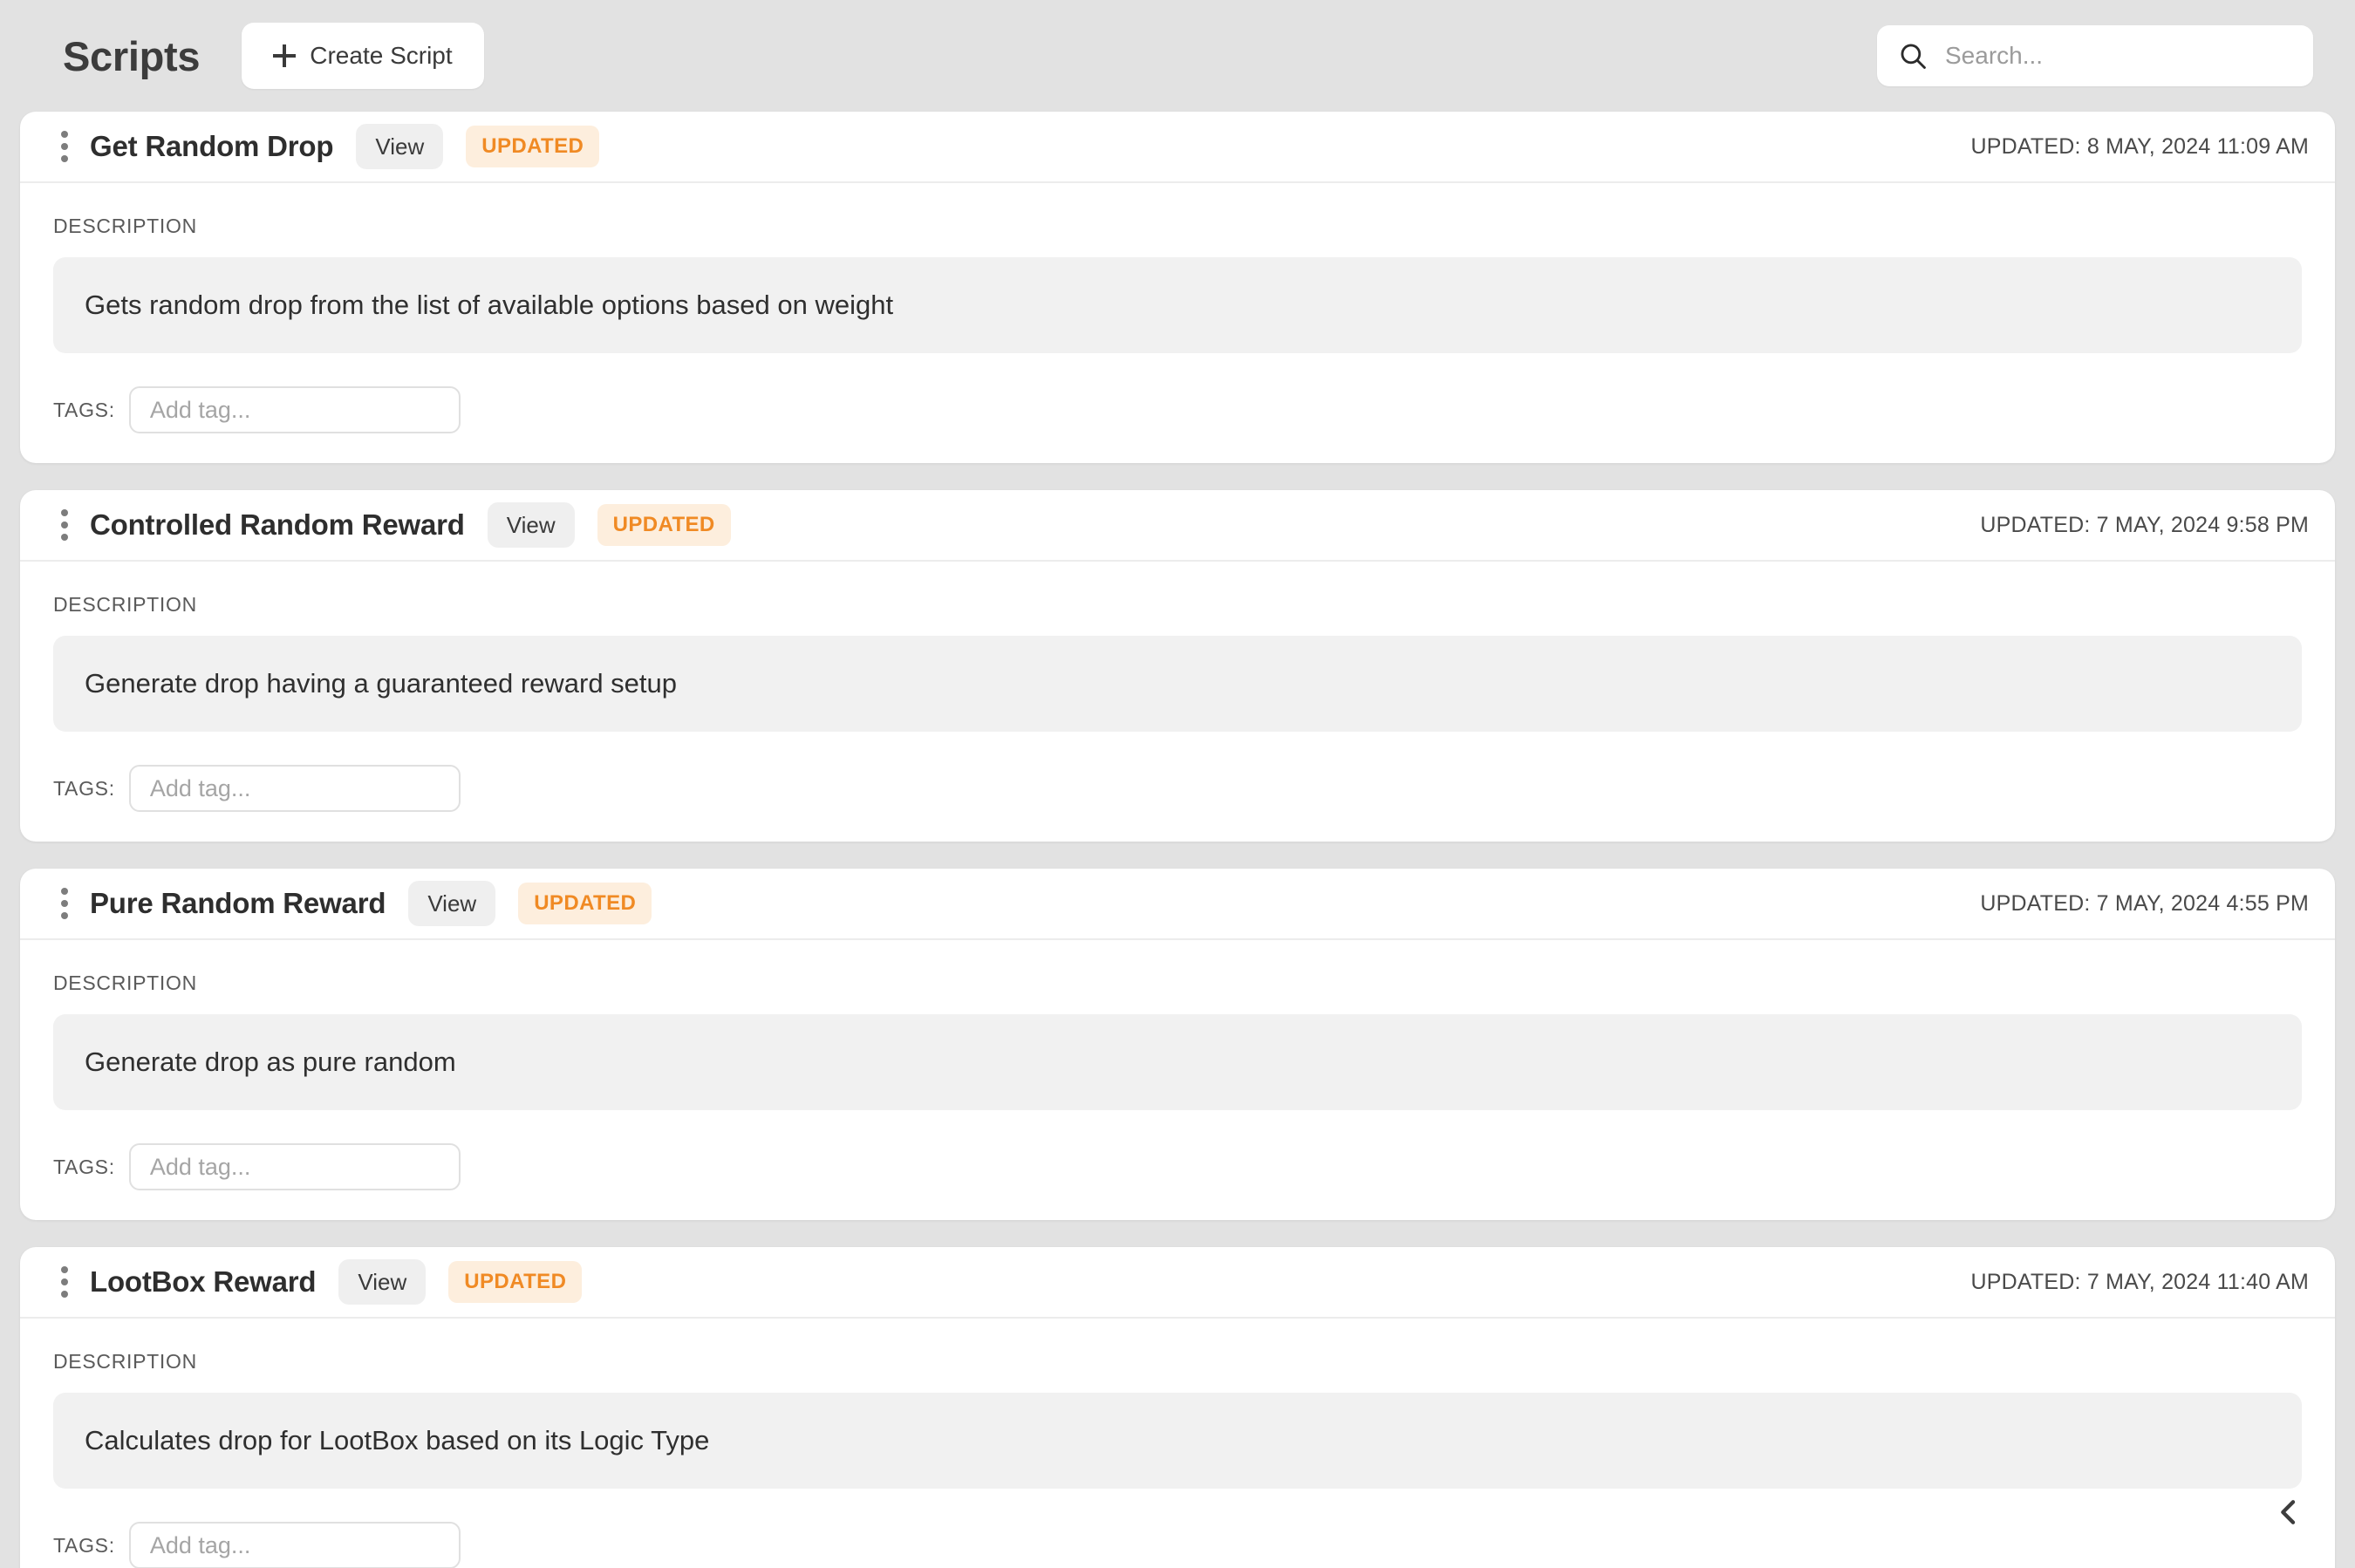 The width and height of the screenshot is (2355, 1568). Describe the element at coordinates (2144, 903) in the screenshot. I see `updated-timestamp: UPDATED: 7 MAY, 2024 4:55 PM` at that location.